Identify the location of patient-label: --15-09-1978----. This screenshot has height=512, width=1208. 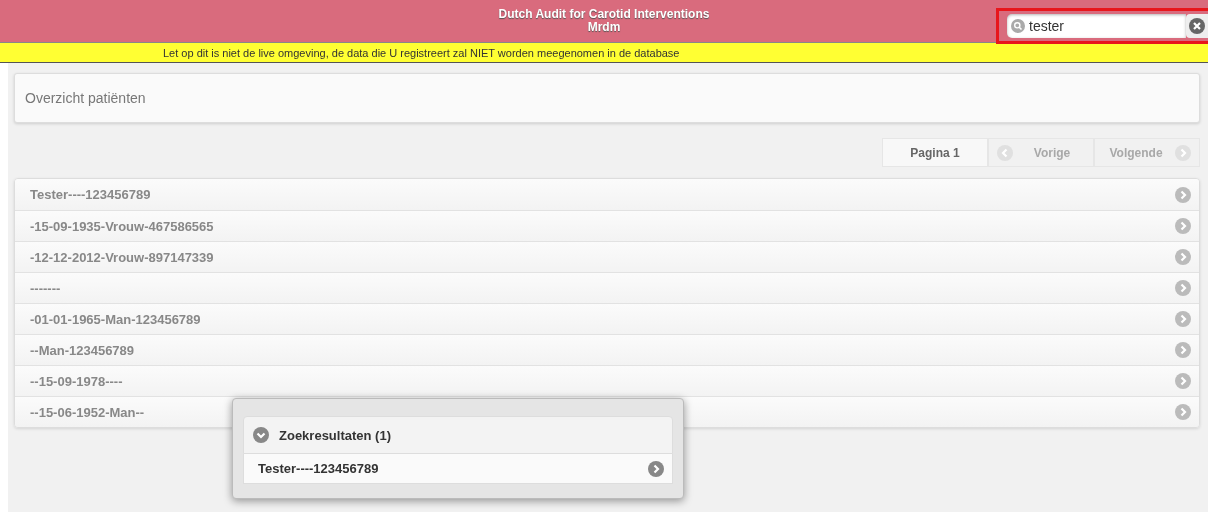
(76, 381).